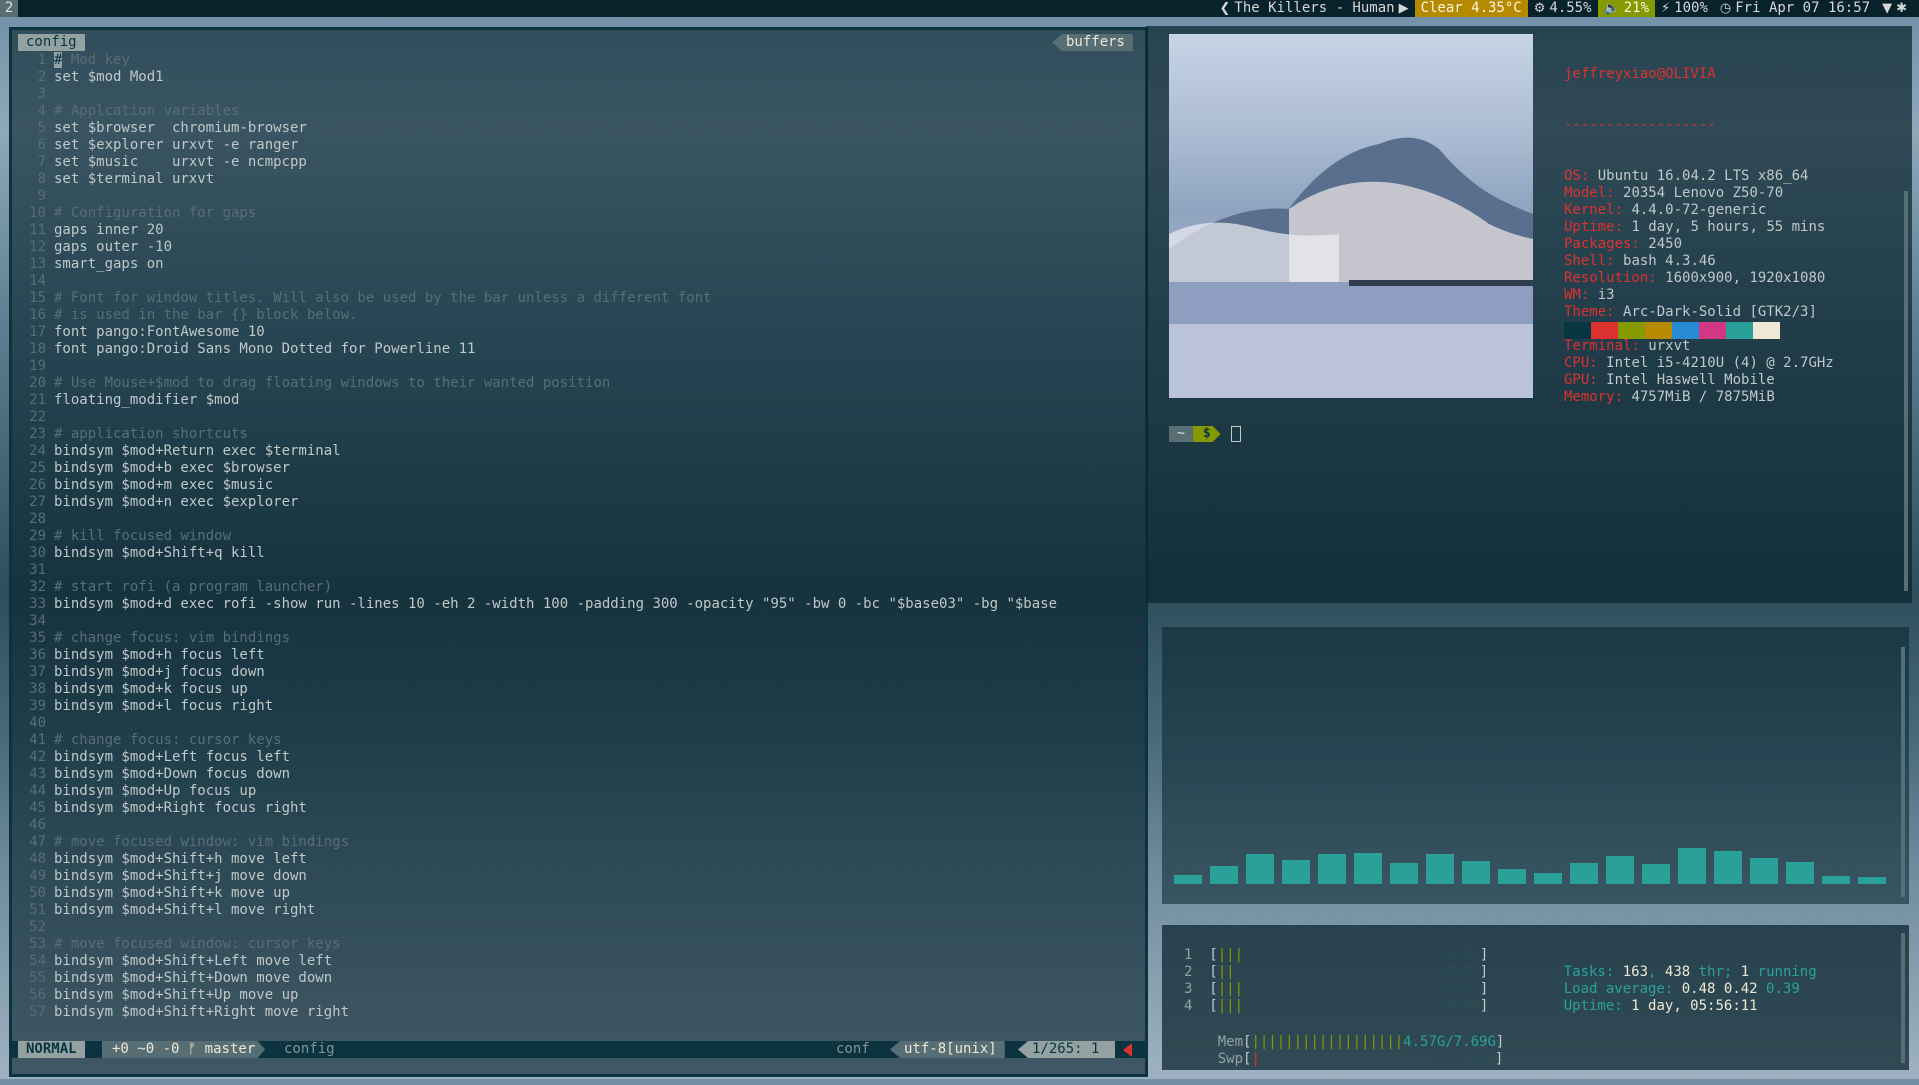  Describe the element at coordinates (578, 111) in the screenshot. I see `code-line: 4 # Applcation variables` at that location.